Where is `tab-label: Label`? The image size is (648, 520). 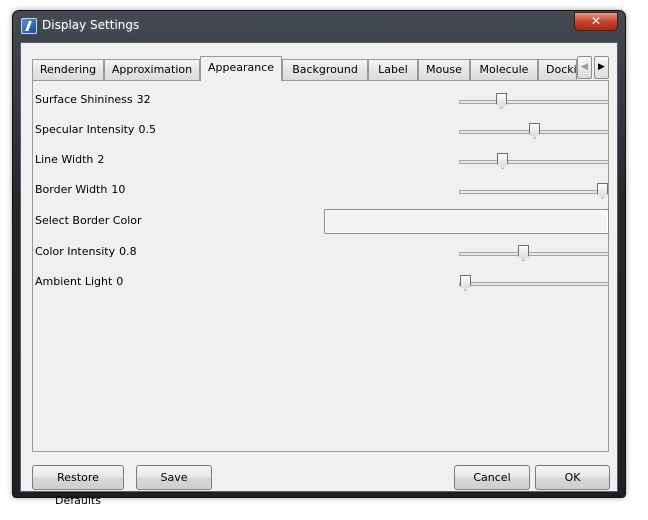 tab-label: Label is located at coordinates (393, 69).